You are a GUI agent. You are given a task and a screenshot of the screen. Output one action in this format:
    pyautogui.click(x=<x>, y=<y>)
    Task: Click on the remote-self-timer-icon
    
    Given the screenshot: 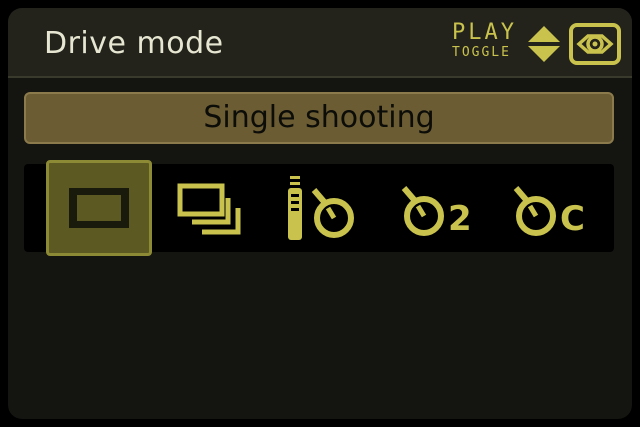 What is the action you would take?
    pyautogui.click(x=321, y=208)
    